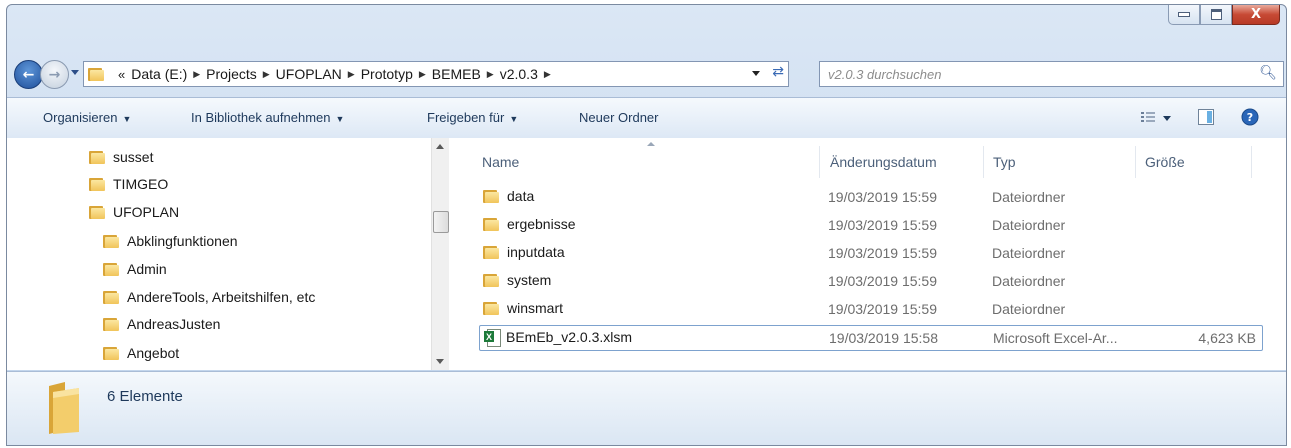 The image size is (1291, 448). I want to click on recent-pages-dropdown-icon, so click(75, 72).